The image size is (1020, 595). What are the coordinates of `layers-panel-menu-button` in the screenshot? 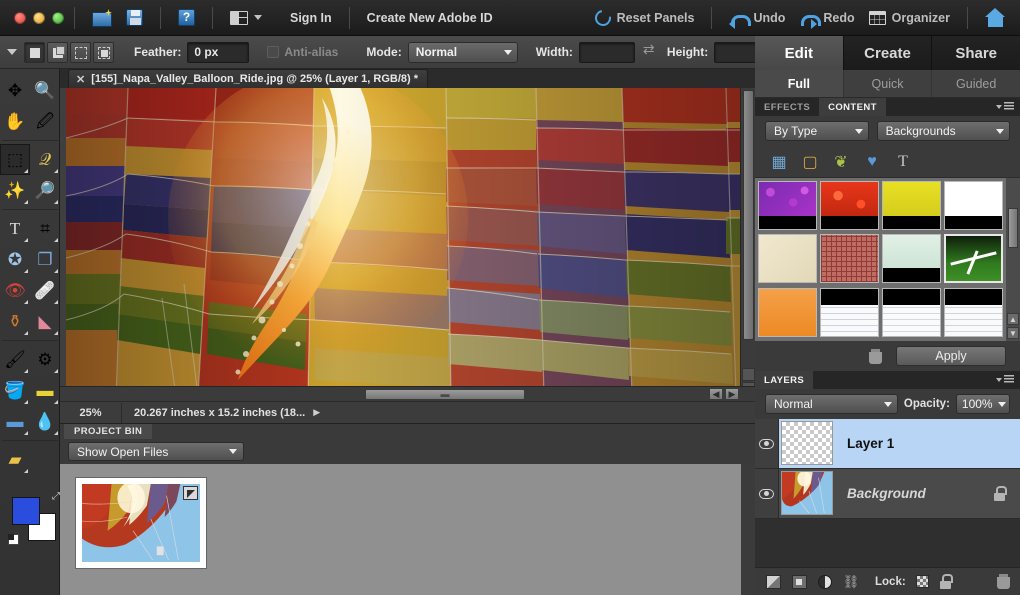 It's located at (1005, 379).